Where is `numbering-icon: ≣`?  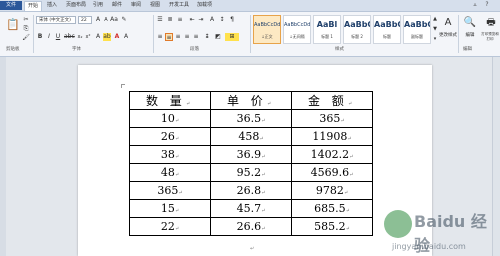 numbering-icon: ≣ is located at coordinates (170, 20).